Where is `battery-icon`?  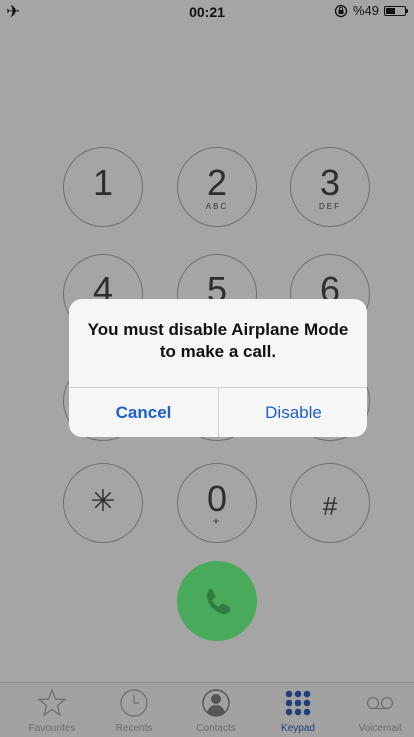 battery-icon is located at coordinates (396, 10).